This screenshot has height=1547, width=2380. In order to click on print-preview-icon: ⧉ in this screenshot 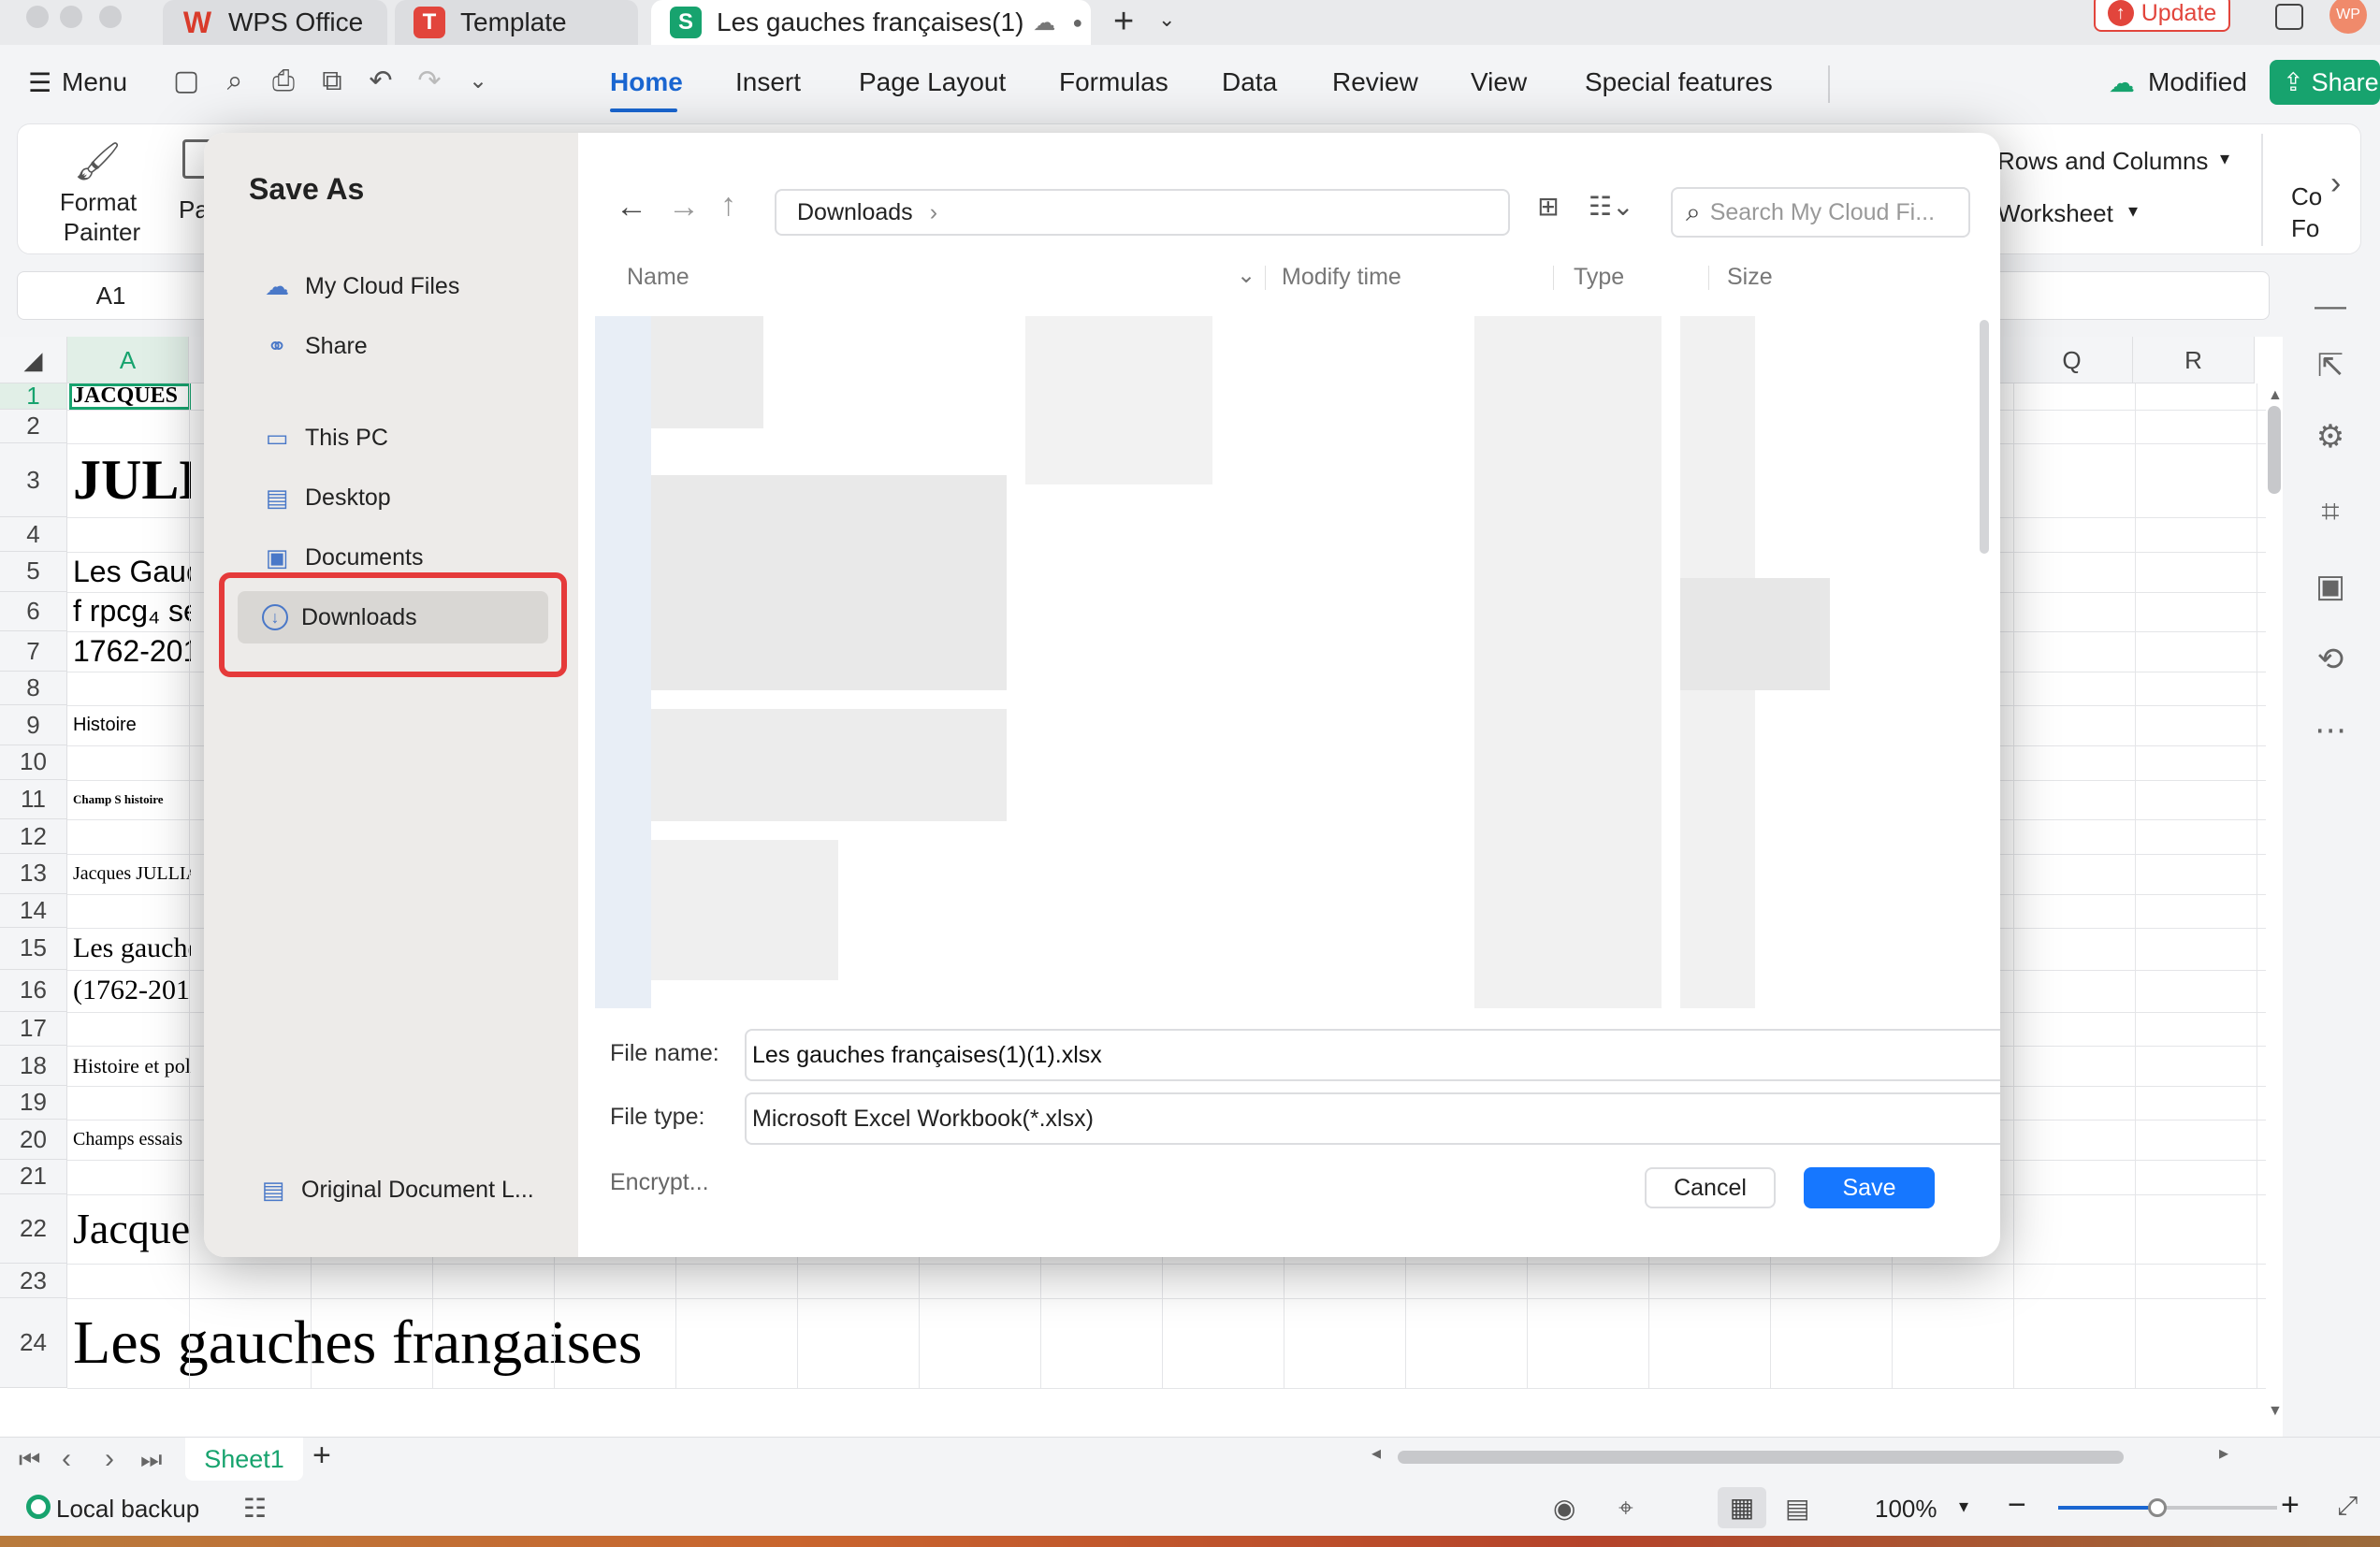, I will do `click(332, 81)`.